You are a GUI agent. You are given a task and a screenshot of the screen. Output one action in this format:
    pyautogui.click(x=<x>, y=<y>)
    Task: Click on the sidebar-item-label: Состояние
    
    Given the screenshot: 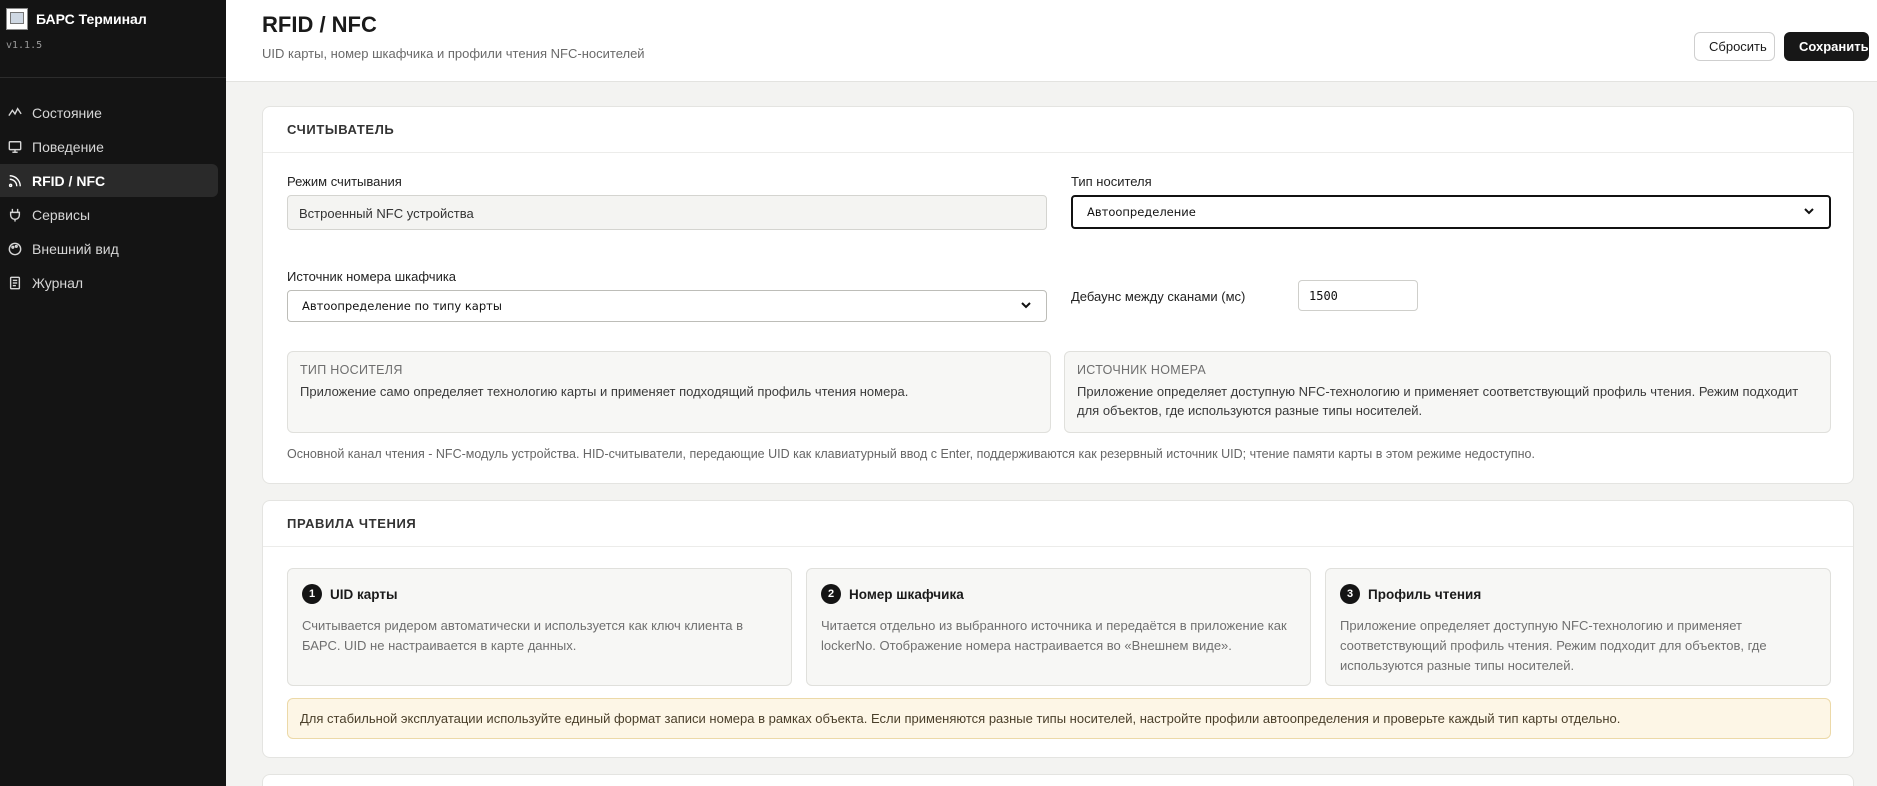 What is the action you would take?
    pyautogui.click(x=67, y=112)
    